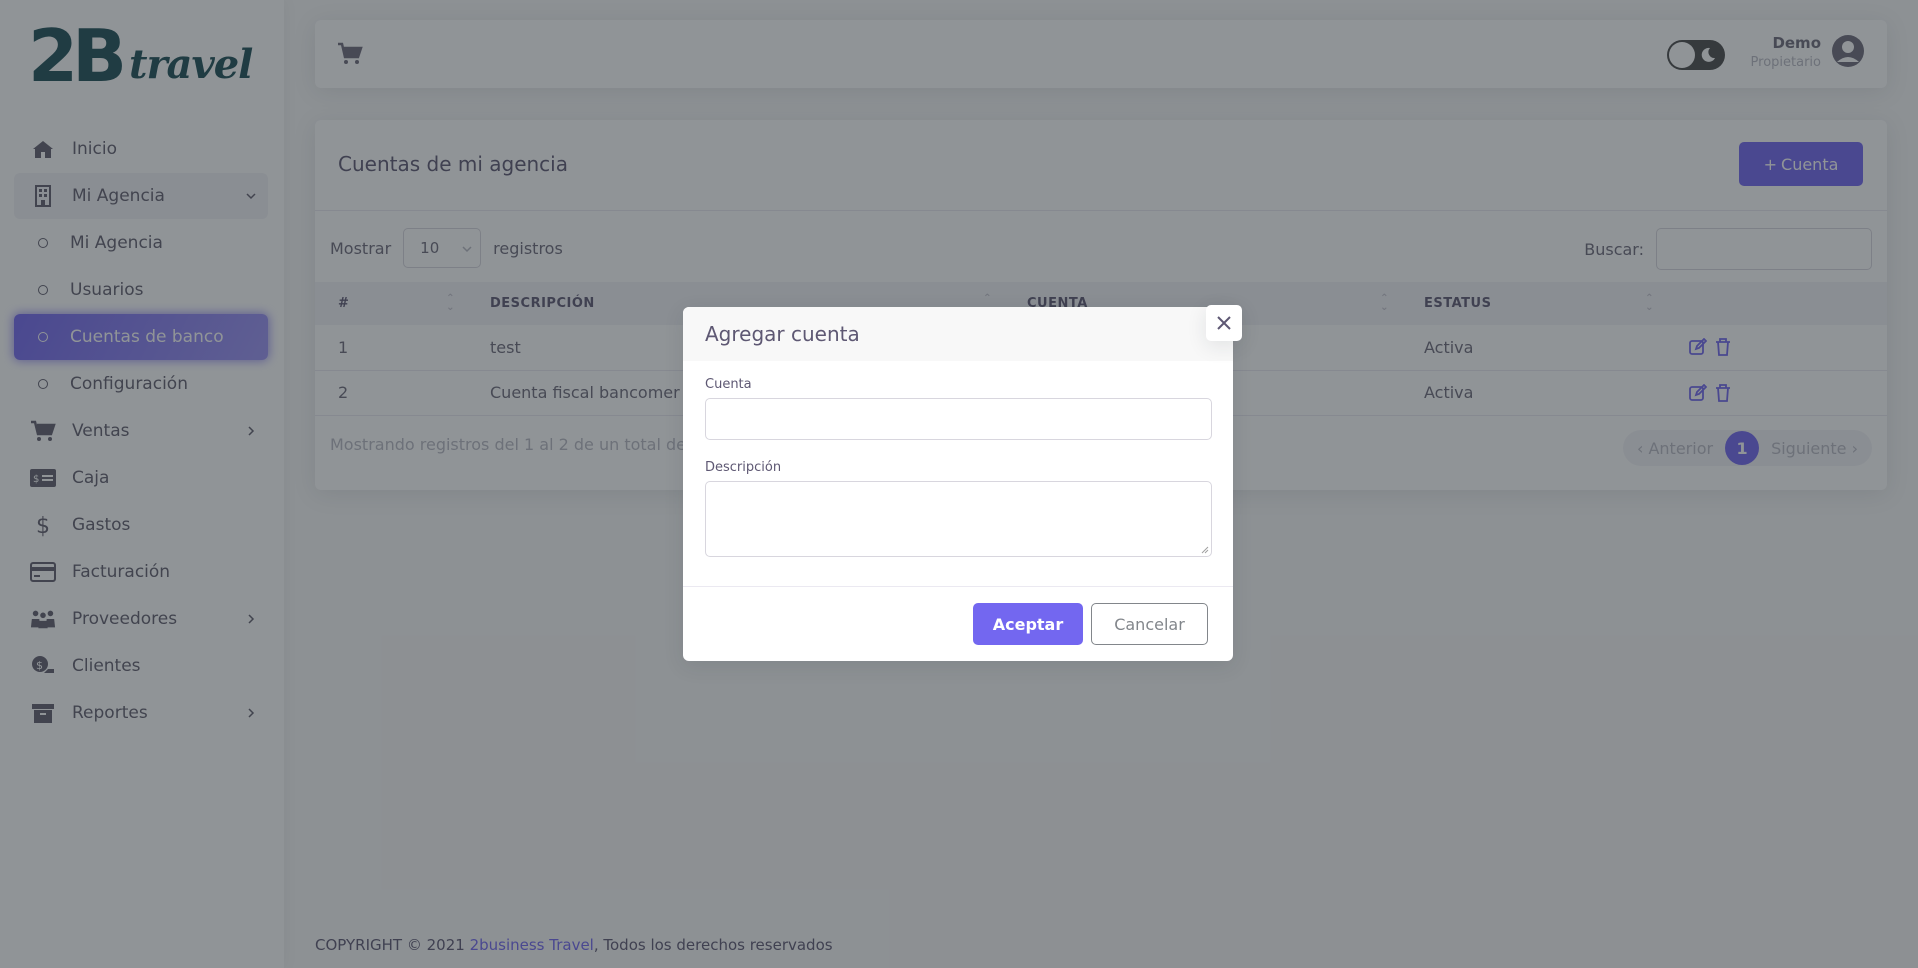  What do you see at coordinates (1149, 624) in the screenshot?
I see `cancel-button: Cancelar` at bounding box center [1149, 624].